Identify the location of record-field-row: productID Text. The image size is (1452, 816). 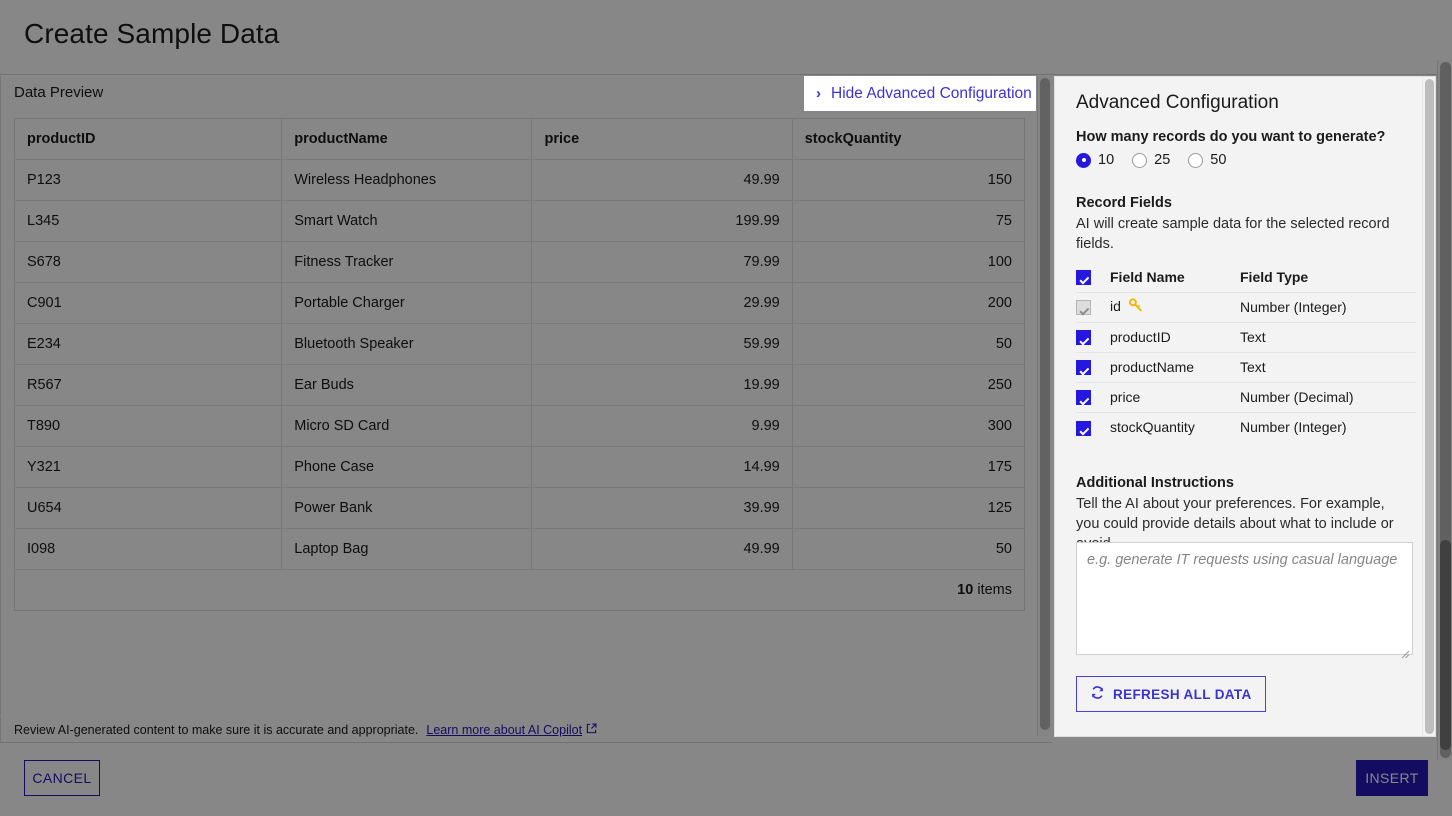
(1246, 337).